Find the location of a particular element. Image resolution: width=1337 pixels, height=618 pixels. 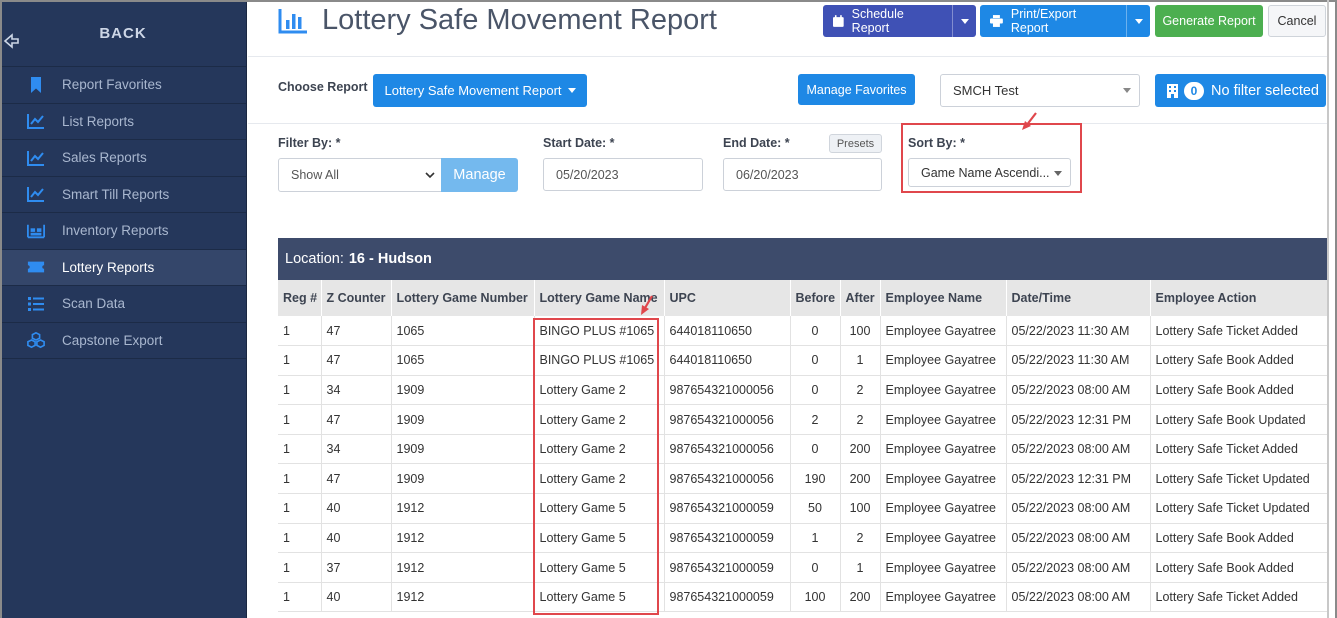

sidebar-item-label: Sales Reports is located at coordinates (104, 158).